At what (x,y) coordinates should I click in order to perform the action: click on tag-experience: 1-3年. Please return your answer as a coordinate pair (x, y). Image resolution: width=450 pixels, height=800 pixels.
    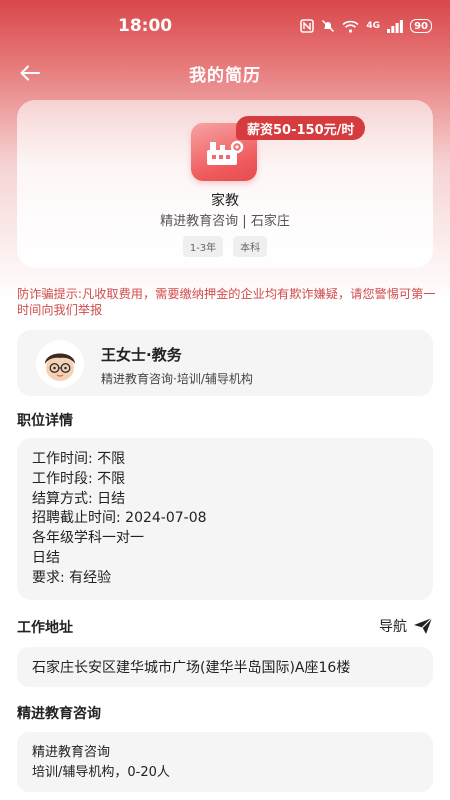
    Looking at the image, I should click on (203, 246).